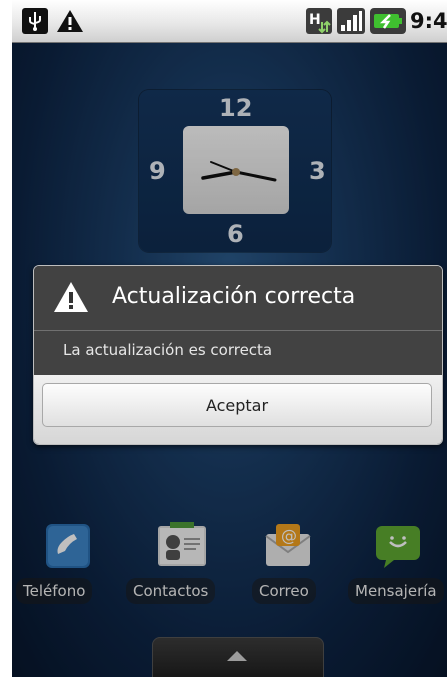 This screenshot has height=677, width=447. Describe the element at coordinates (237, 405) in the screenshot. I see `accept-button: Aceptar` at that location.